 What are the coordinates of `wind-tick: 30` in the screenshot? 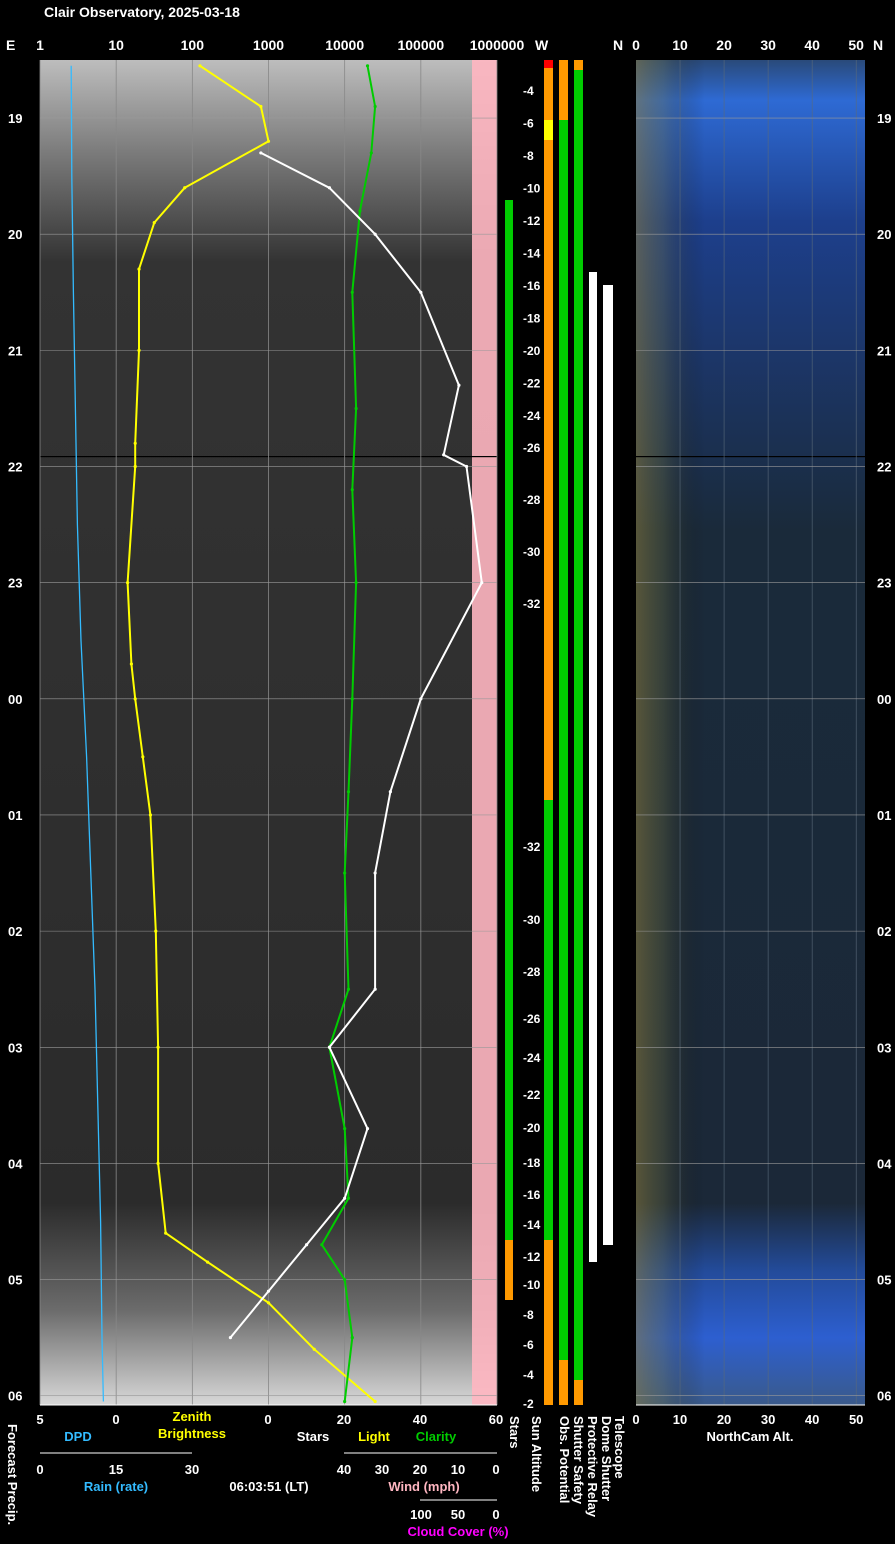 It's located at (382, 1469).